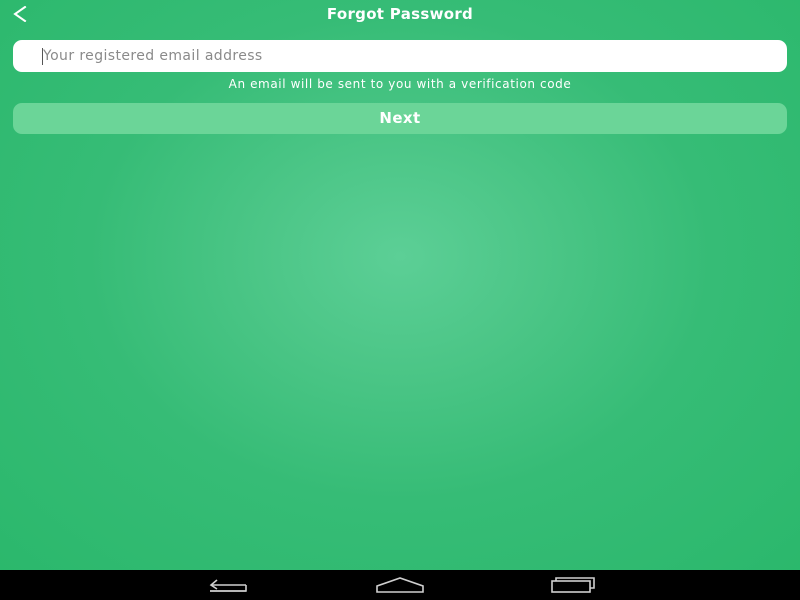 Image resolution: width=800 pixels, height=600 pixels. Describe the element at coordinates (42, 56) in the screenshot. I see `text-cursor` at that location.